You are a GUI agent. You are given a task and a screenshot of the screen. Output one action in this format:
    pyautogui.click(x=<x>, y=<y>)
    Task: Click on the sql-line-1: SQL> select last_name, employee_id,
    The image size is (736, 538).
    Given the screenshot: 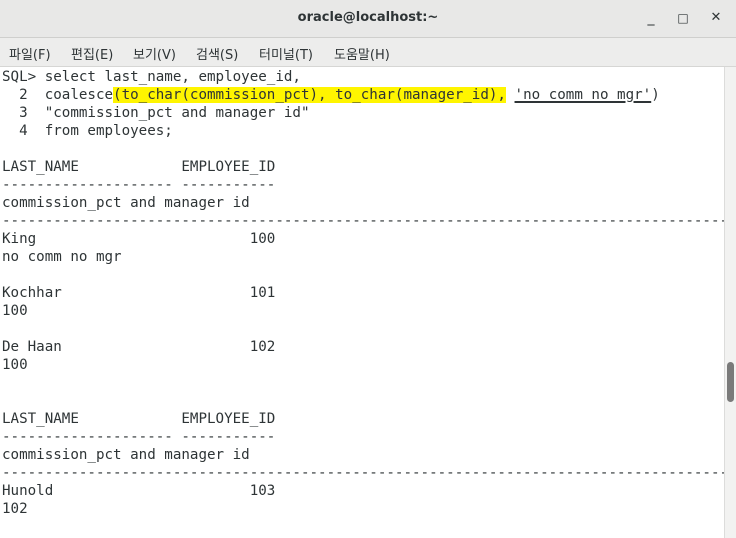 What is the action you would take?
    pyautogui.click(x=151, y=77)
    